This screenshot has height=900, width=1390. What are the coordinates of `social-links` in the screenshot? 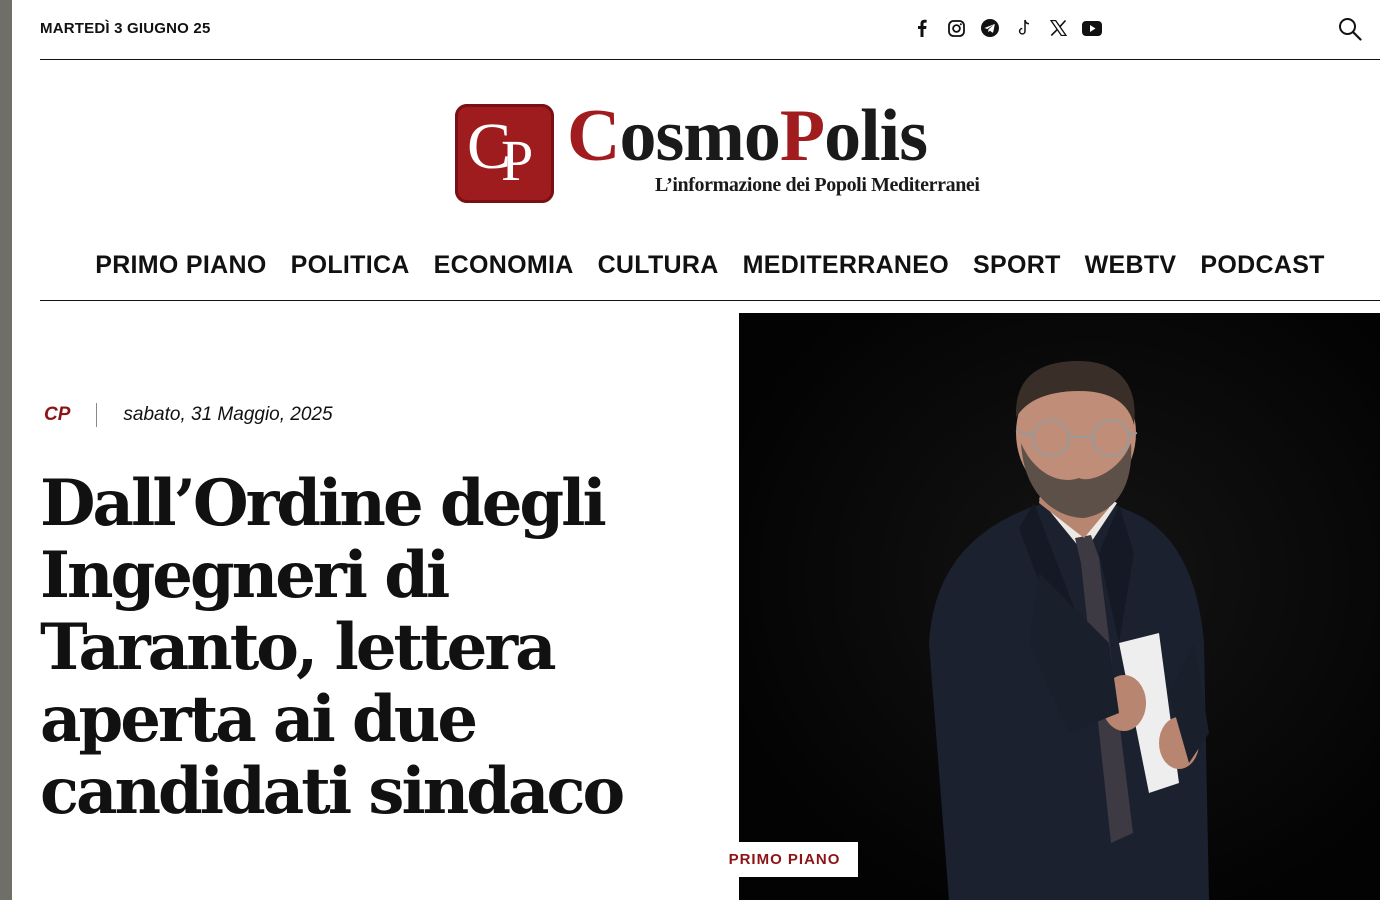 It's located at (1007, 28).